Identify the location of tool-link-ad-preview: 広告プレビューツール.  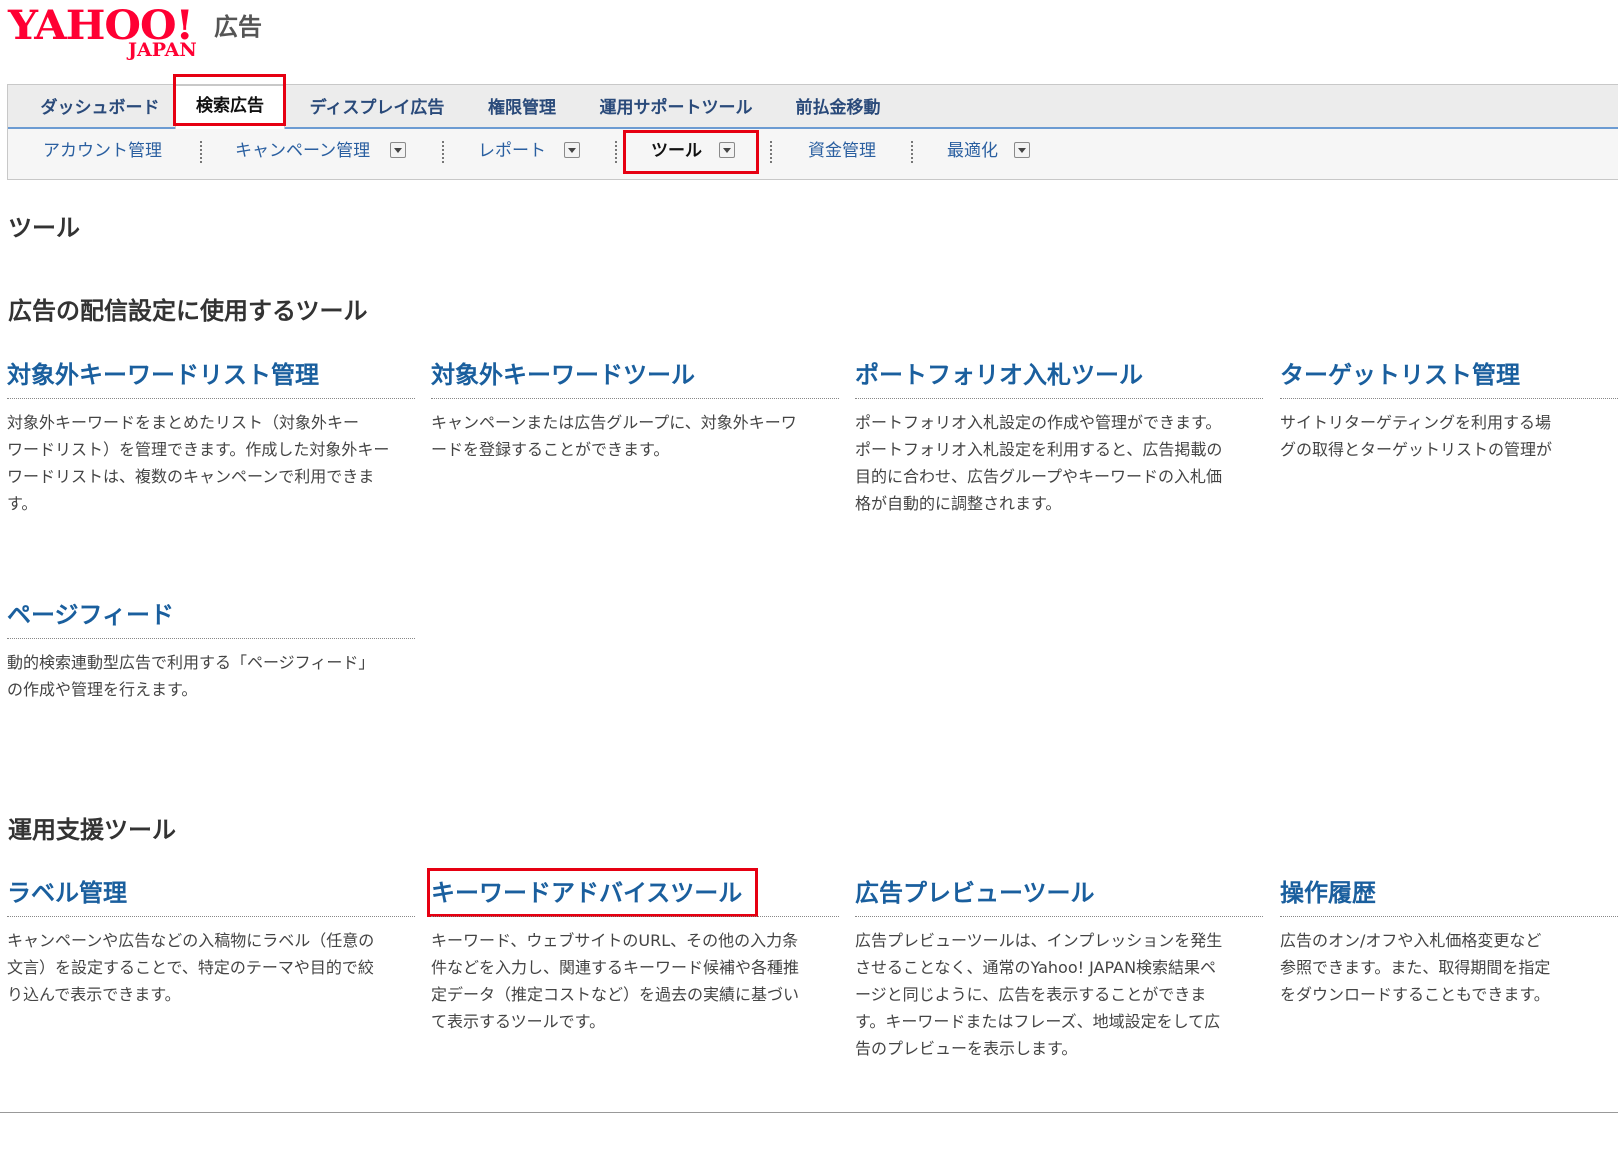
(1059, 896).